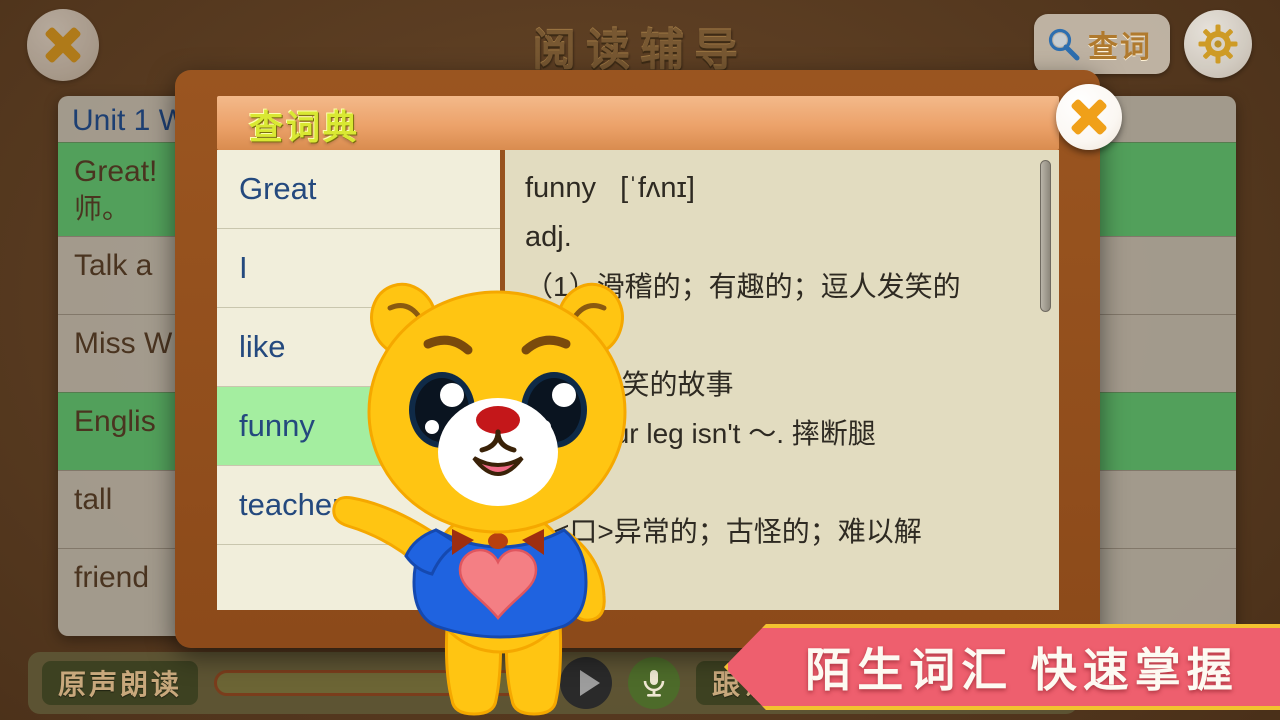  Describe the element at coordinates (120, 683) in the screenshot. I see `original-read-button: 原声朗读` at that location.